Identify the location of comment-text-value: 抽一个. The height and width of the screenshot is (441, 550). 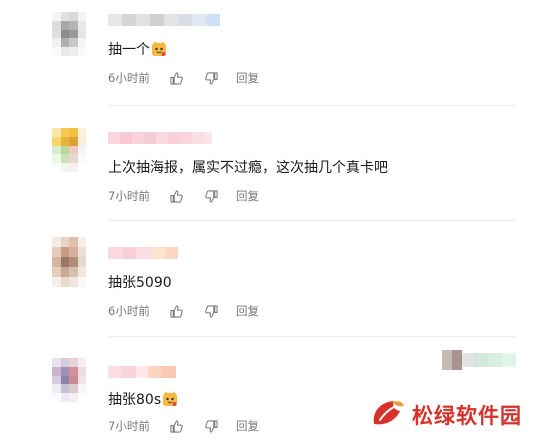
(129, 50).